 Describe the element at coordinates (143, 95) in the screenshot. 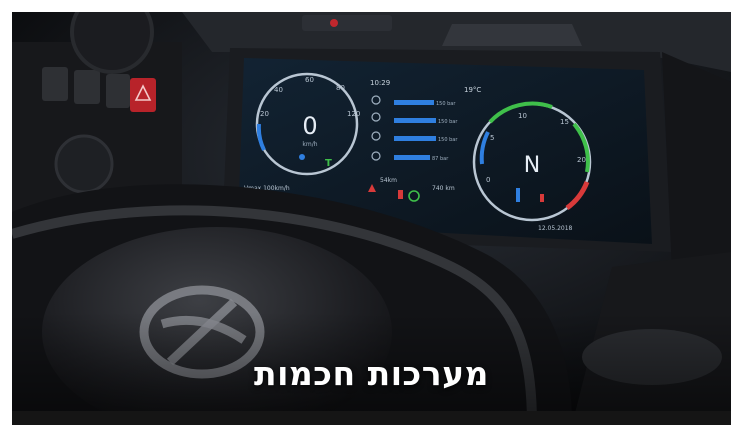

I see `hazard-button` at that location.